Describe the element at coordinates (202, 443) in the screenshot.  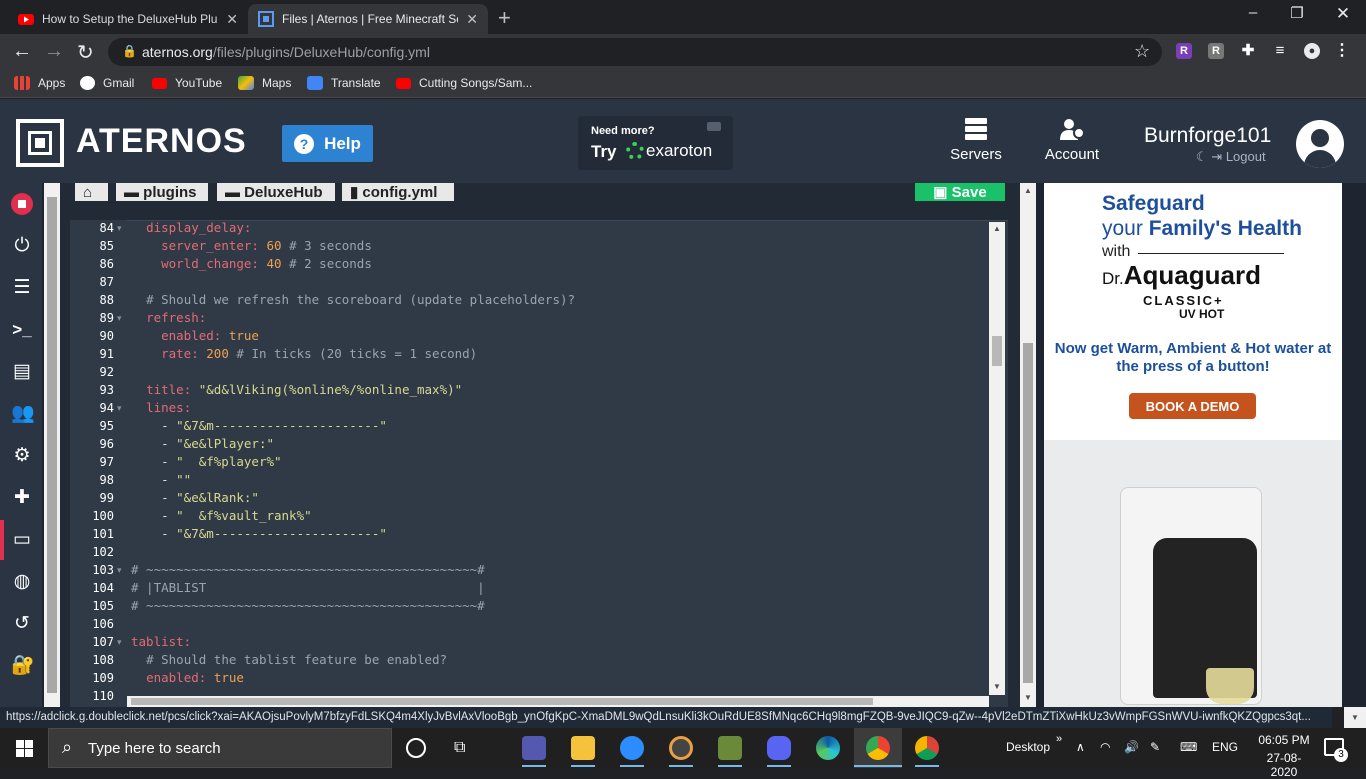
I see `code-line-96: - "&e&lPlayer:"` at that location.